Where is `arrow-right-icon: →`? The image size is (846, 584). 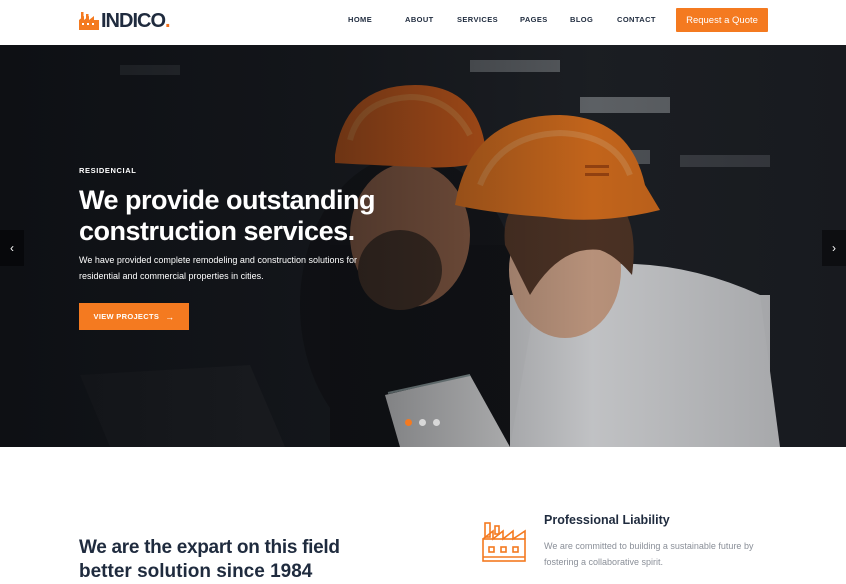
arrow-right-icon: → is located at coordinates (170, 316).